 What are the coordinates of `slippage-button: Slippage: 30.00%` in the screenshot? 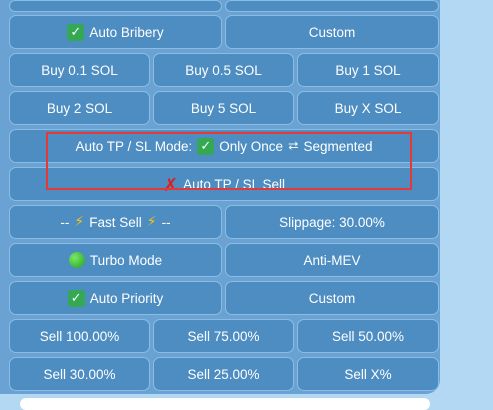 It's located at (332, 222).